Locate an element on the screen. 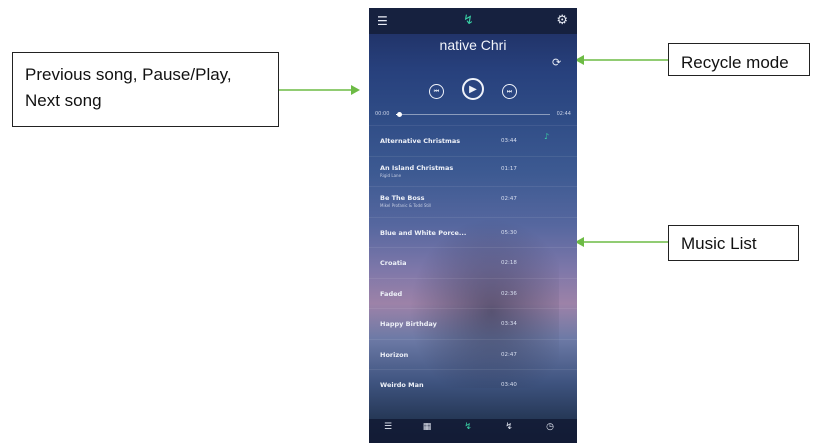 The image size is (817, 443). recycle-icon: ⟳ is located at coordinates (556, 62).